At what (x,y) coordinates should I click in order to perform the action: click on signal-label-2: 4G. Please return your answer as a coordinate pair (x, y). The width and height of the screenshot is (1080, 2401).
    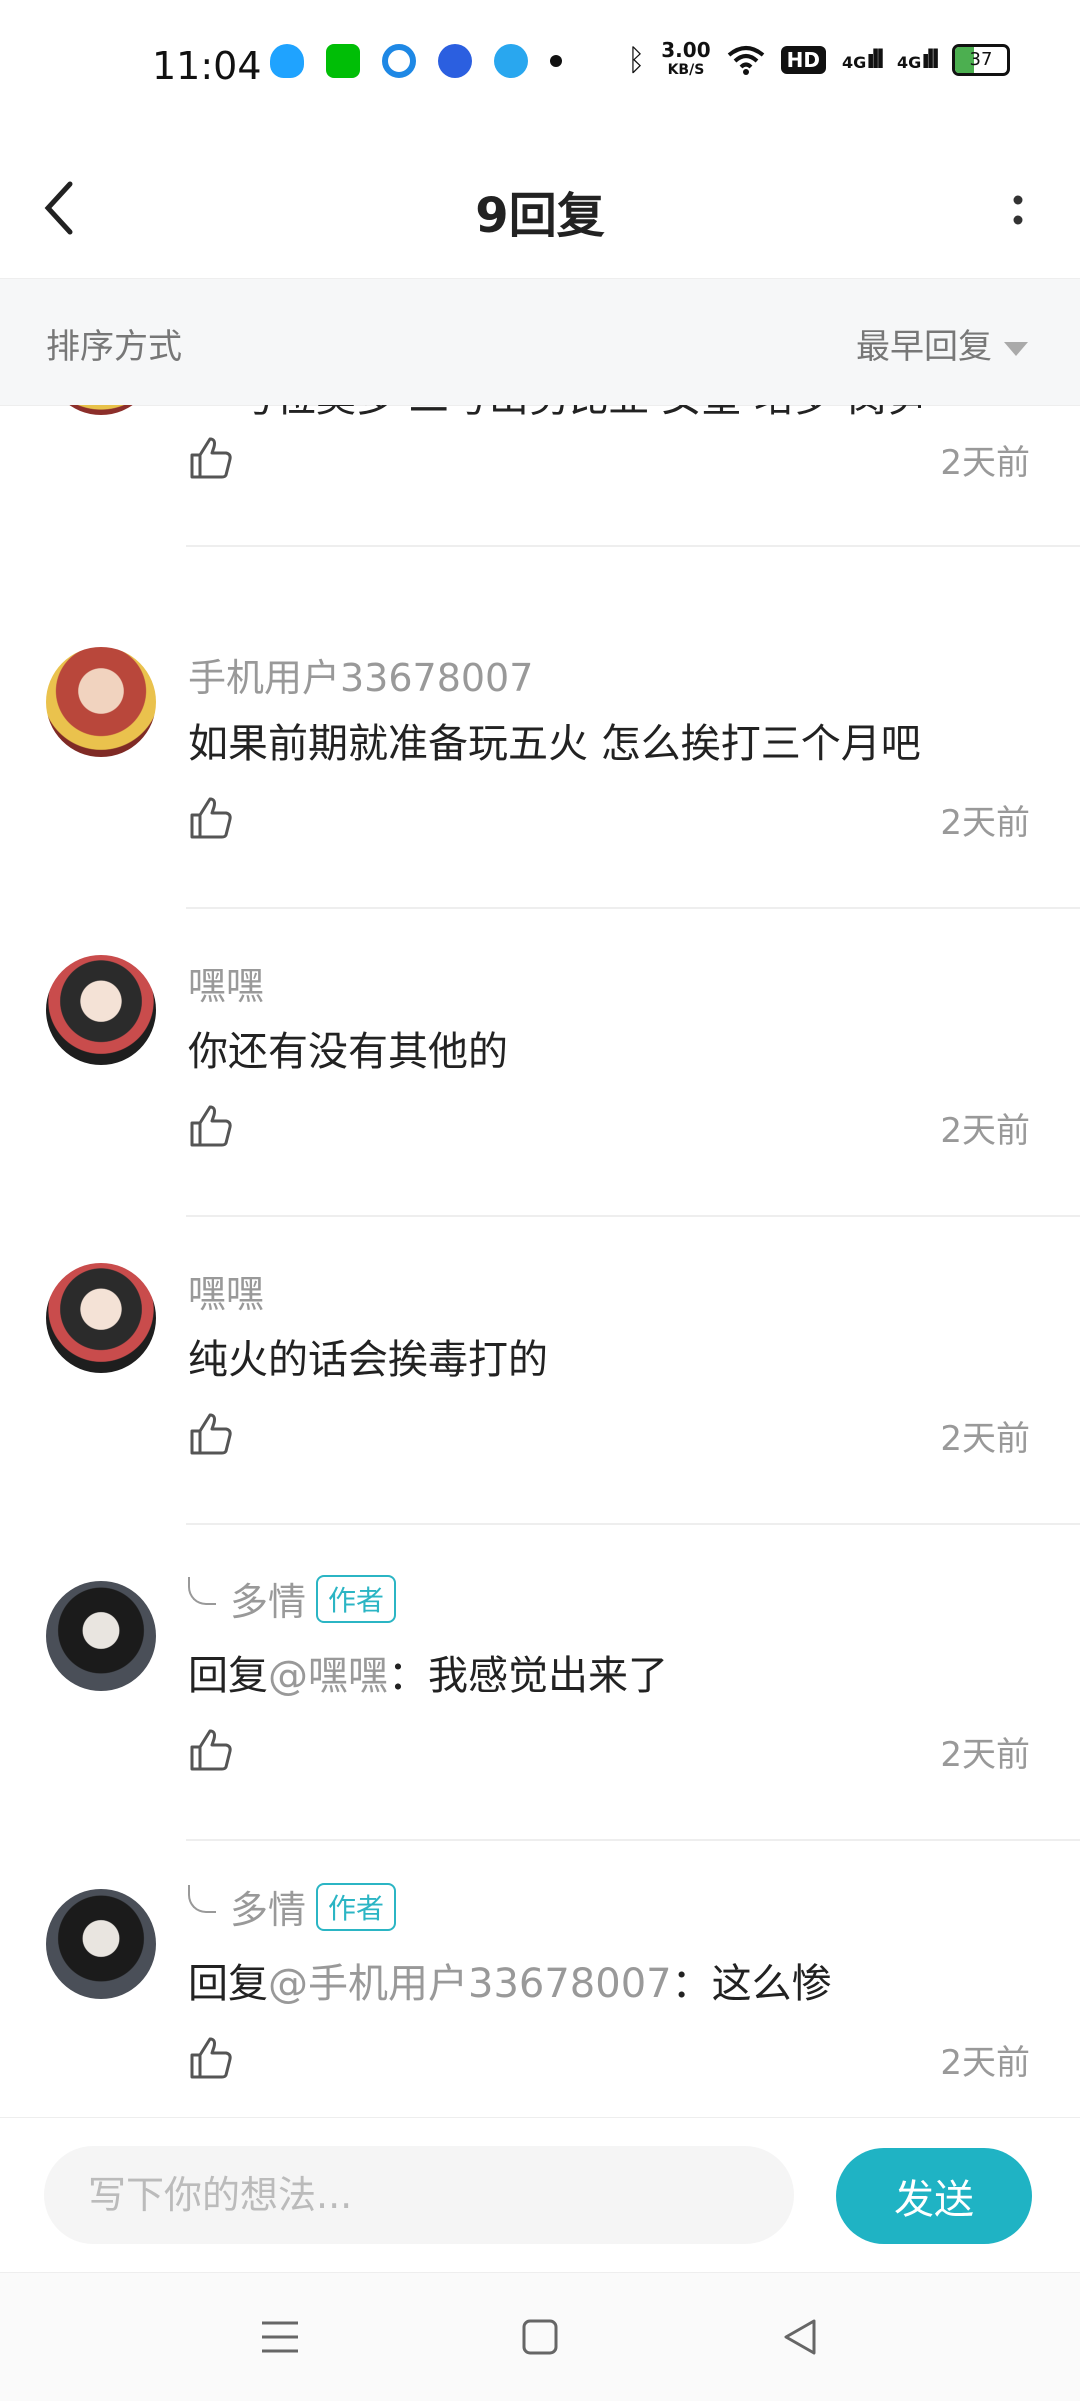
    Looking at the image, I should click on (909, 62).